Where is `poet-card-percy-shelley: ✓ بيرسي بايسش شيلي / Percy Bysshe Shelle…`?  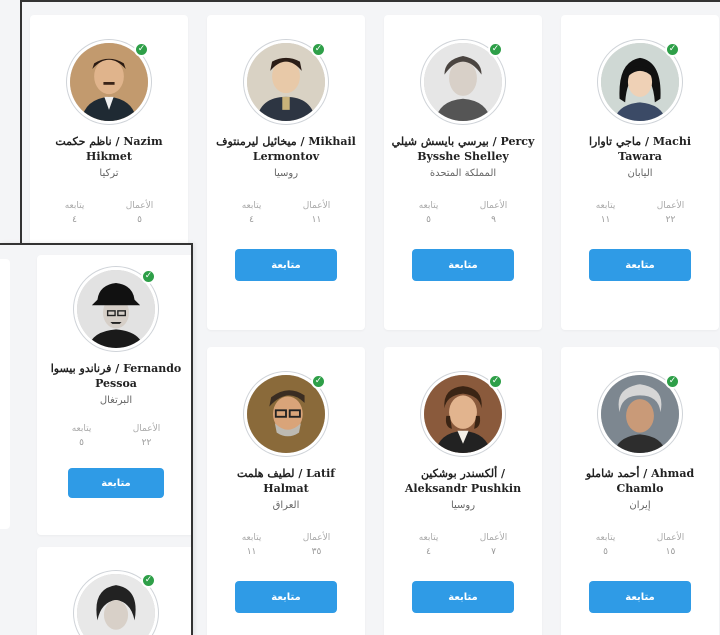
poet-card-percy-shelley: ✓ بيرسي بايسش شيلي / Percy Bysshe Shelle… is located at coordinates (463, 172).